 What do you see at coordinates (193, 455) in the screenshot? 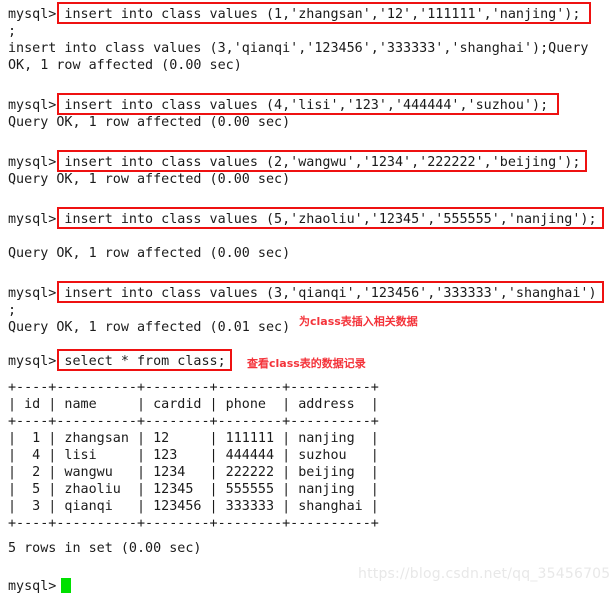
I see `table-row: | 4 | lisi | 123 | 444444 | suzhou |` at bounding box center [193, 455].